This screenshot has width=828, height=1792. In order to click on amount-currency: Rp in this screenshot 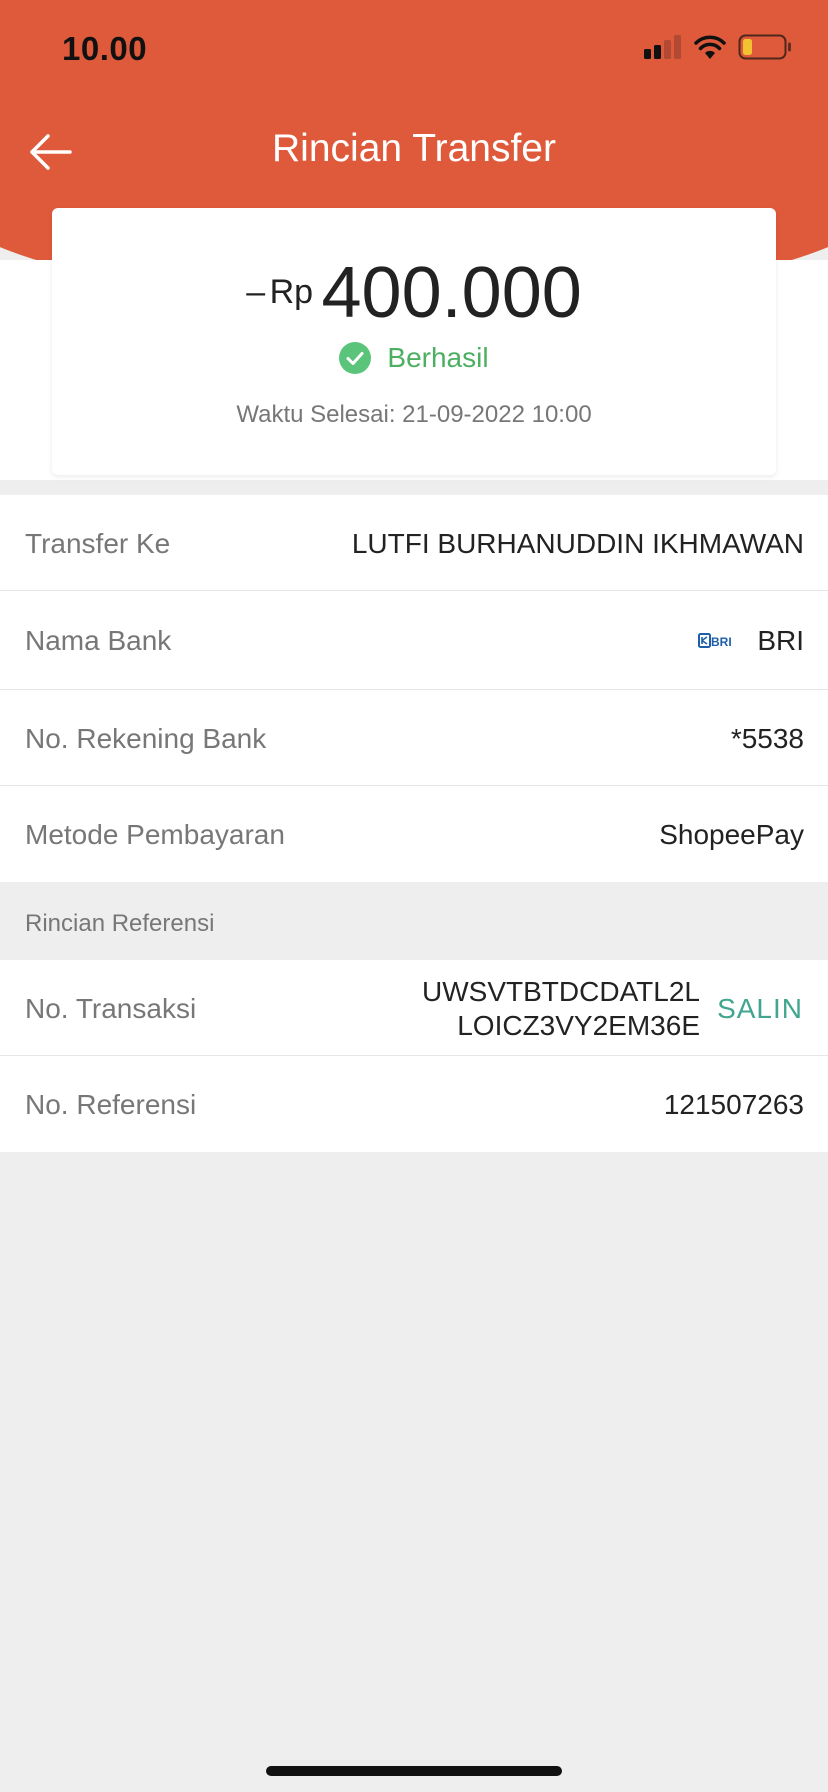, I will do `click(291, 292)`.